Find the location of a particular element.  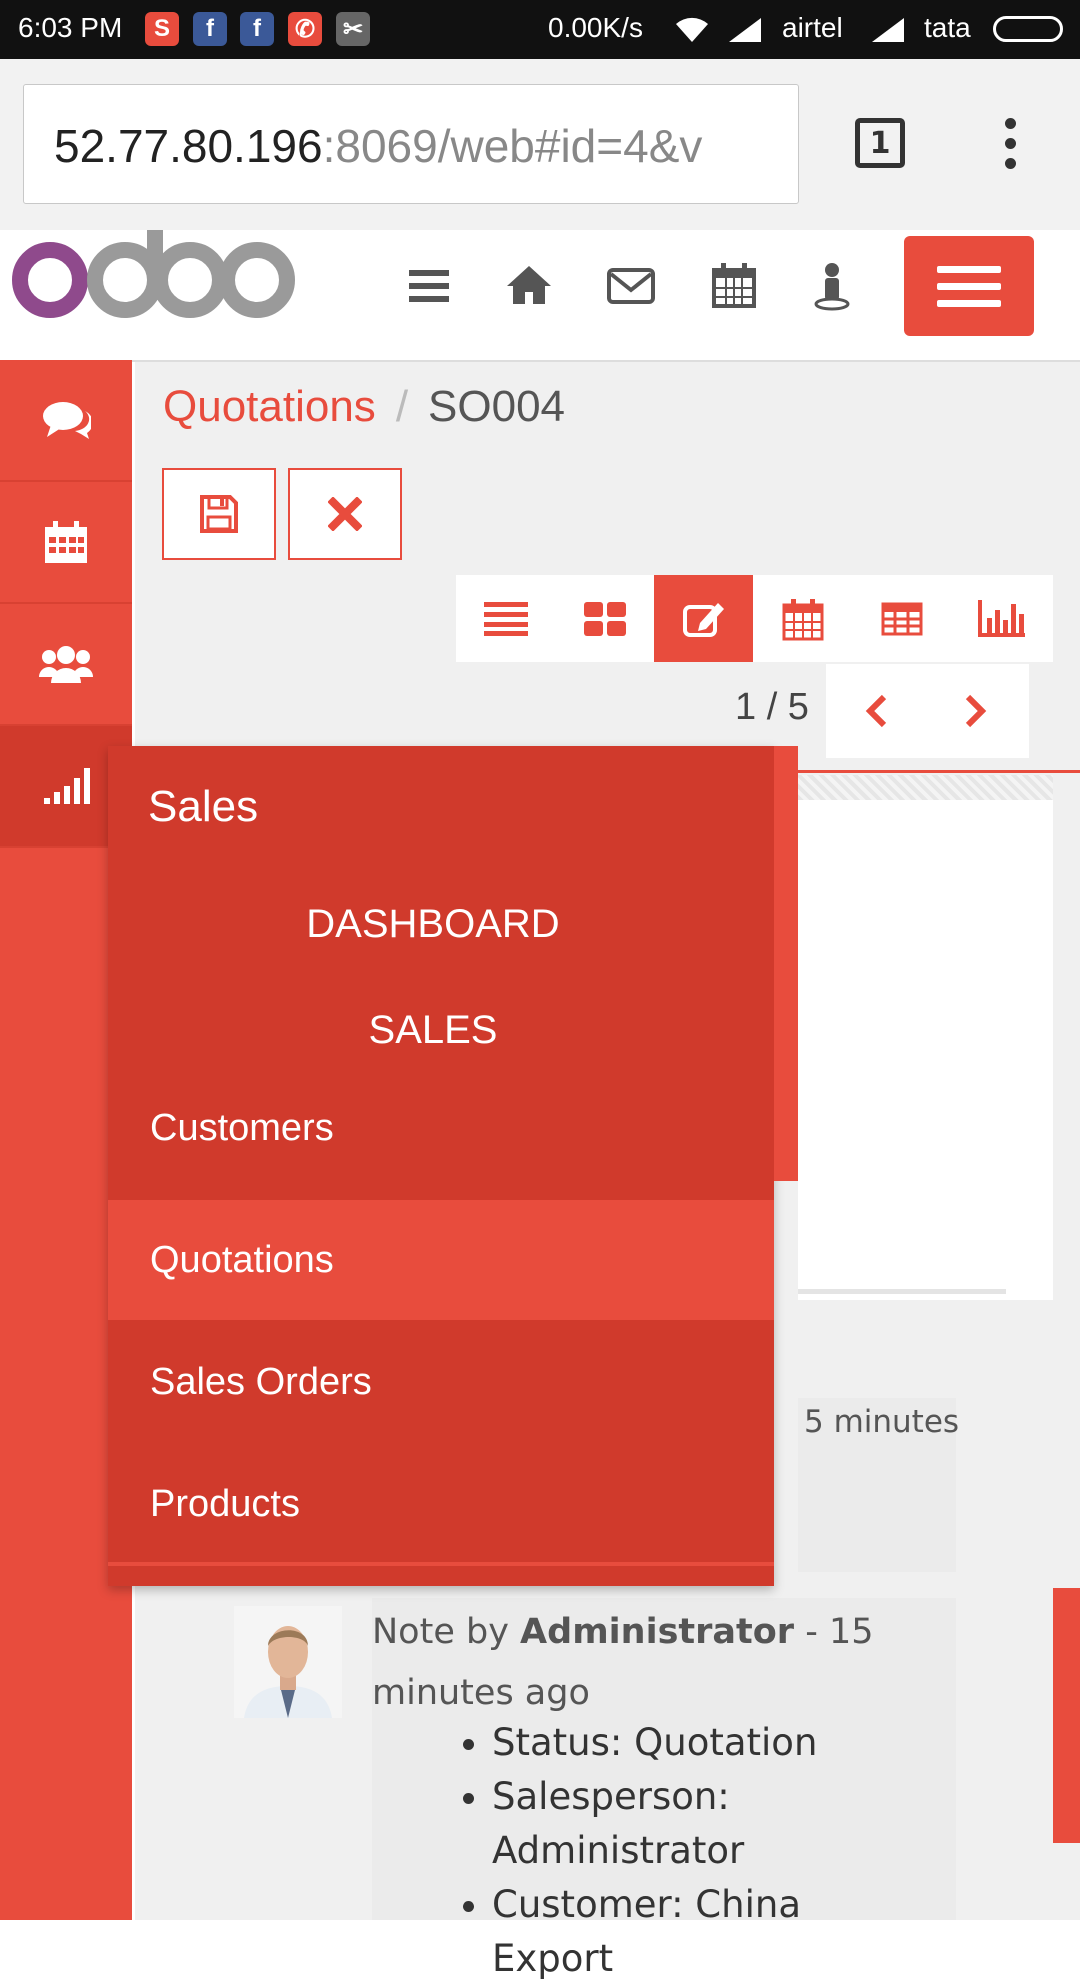

carrier-tata: tata is located at coordinates (947, 27).